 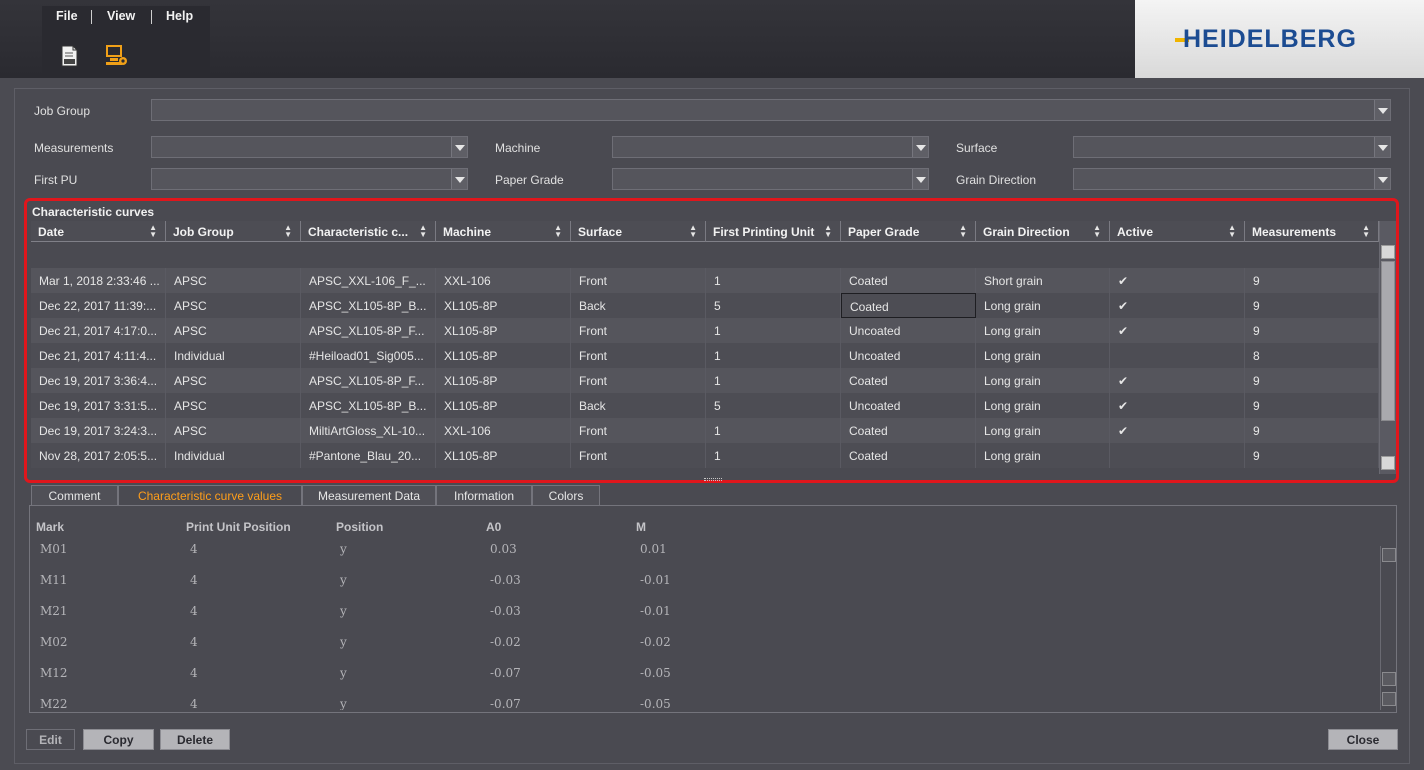 What do you see at coordinates (69, 56) in the screenshot?
I see `document-abc-icon` at bounding box center [69, 56].